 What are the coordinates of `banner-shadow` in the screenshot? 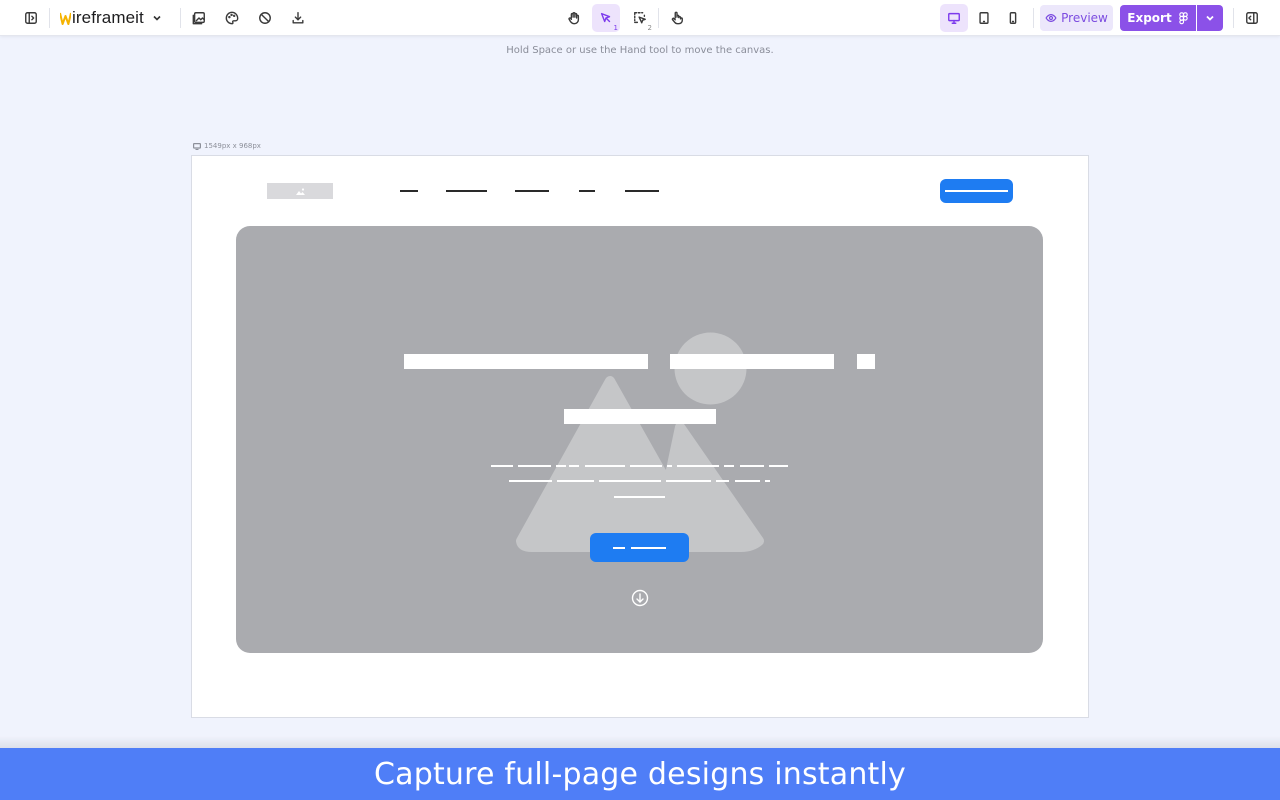 It's located at (640, 742).